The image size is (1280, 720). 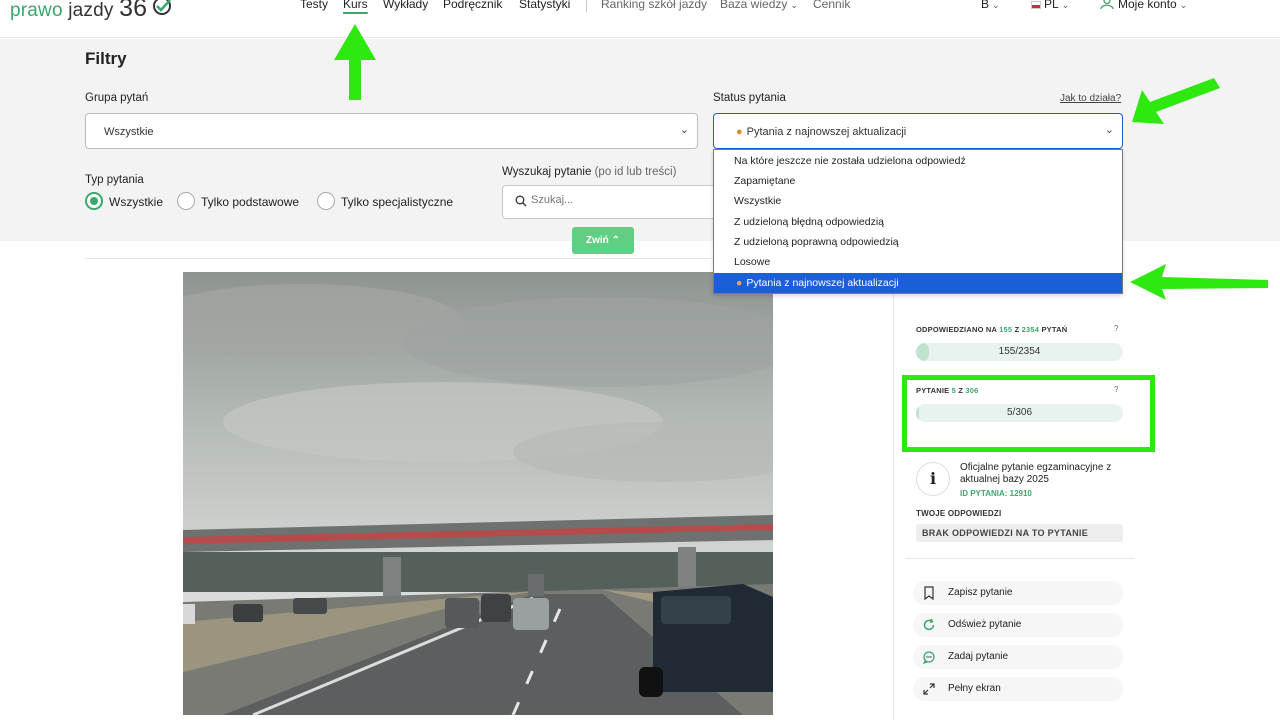 I want to click on search-label-hint: (po id lub treści), so click(x=635, y=172).